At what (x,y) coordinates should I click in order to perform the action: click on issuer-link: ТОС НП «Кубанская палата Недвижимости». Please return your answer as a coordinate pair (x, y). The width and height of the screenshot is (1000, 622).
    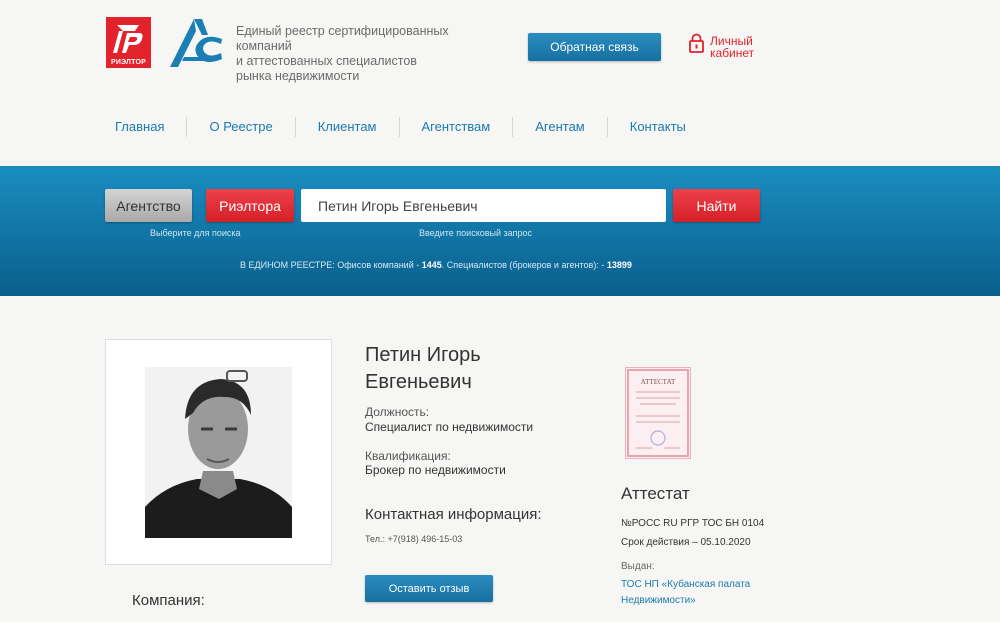
    Looking at the image, I should click on (701, 593).